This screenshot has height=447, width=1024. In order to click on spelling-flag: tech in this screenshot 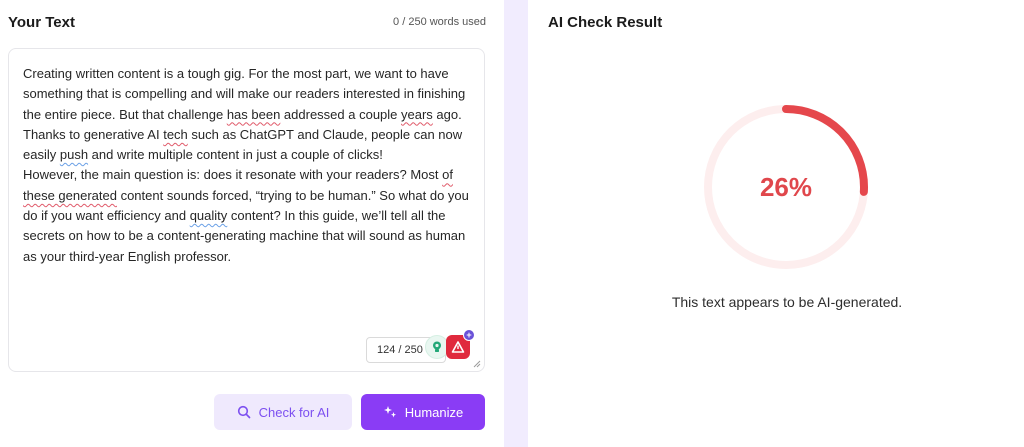, I will do `click(175, 134)`.